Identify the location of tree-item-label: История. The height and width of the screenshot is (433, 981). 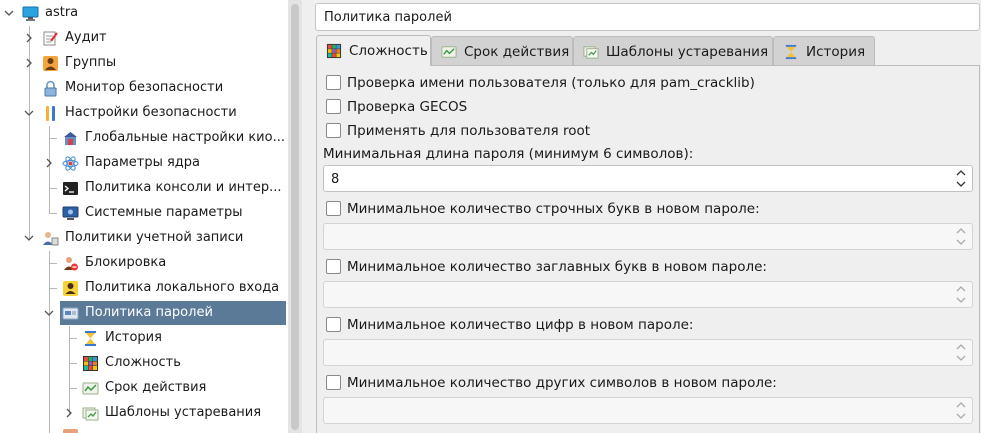
(133, 337).